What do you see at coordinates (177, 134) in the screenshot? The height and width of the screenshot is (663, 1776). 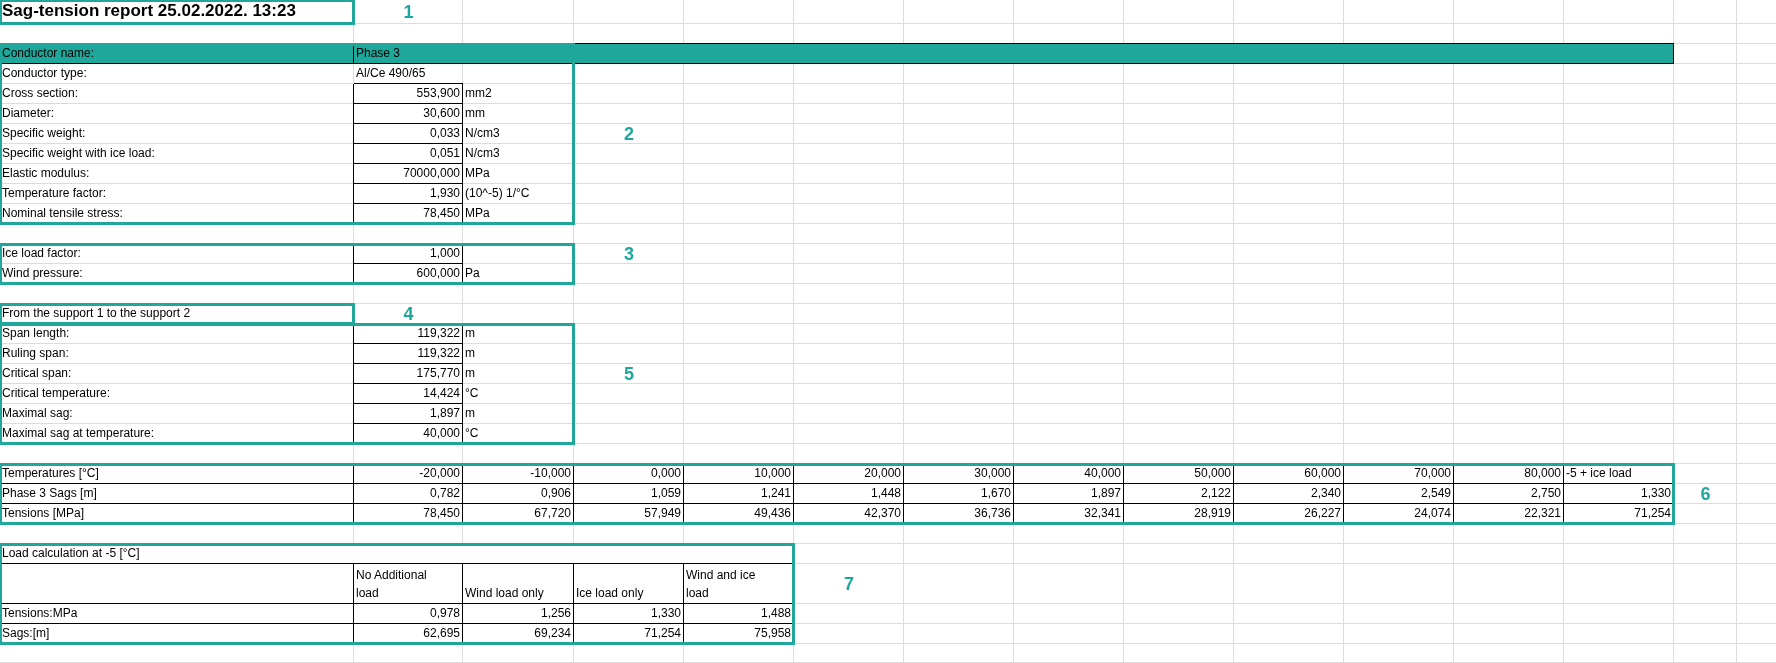 I see `label-cell: Specific weight:` at bounding box center [177, 134].